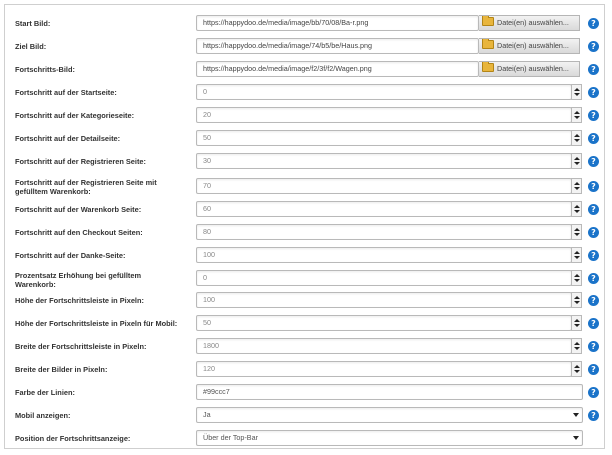 The image size is (612, 455). I want to click on filled-cart-increase-input: 0, so click(384, 278).